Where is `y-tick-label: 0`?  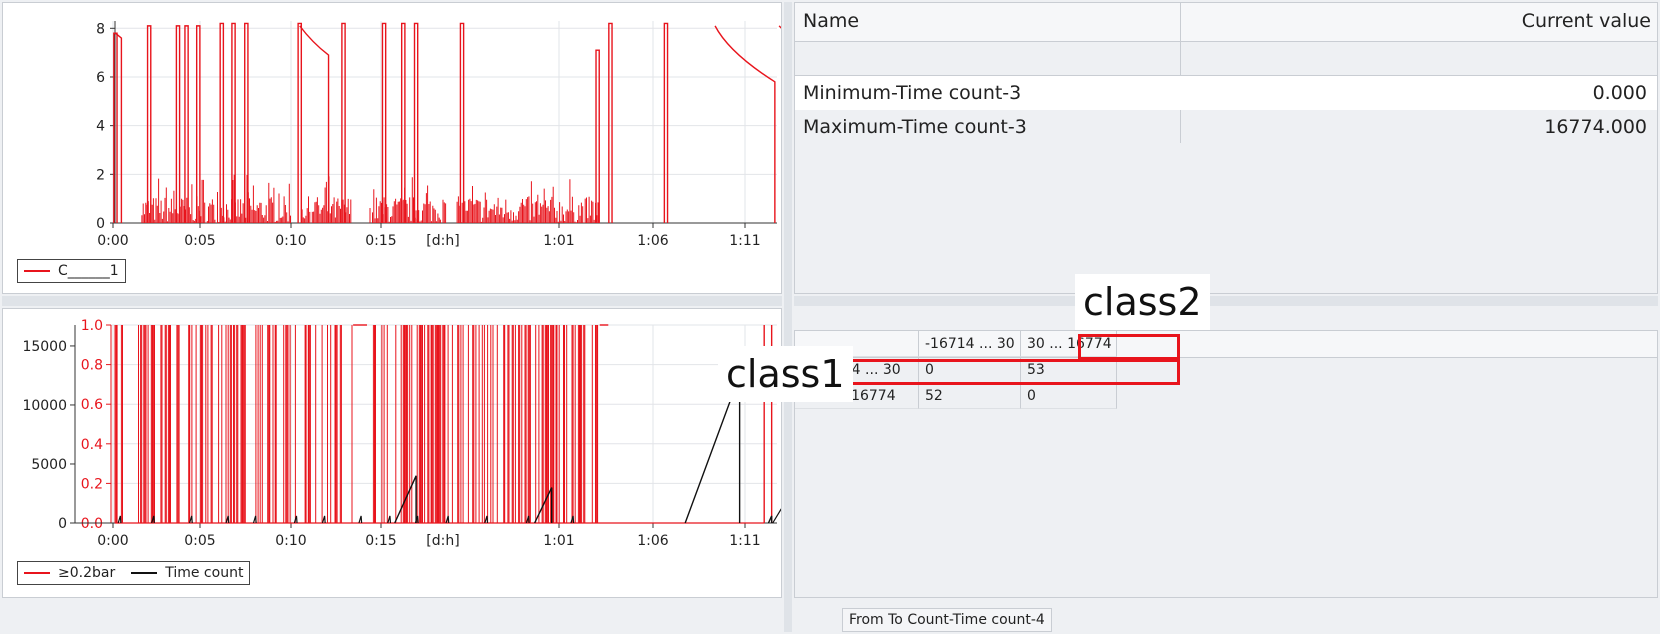 y-tick-label: 0 is located at coordinates (100, 224).